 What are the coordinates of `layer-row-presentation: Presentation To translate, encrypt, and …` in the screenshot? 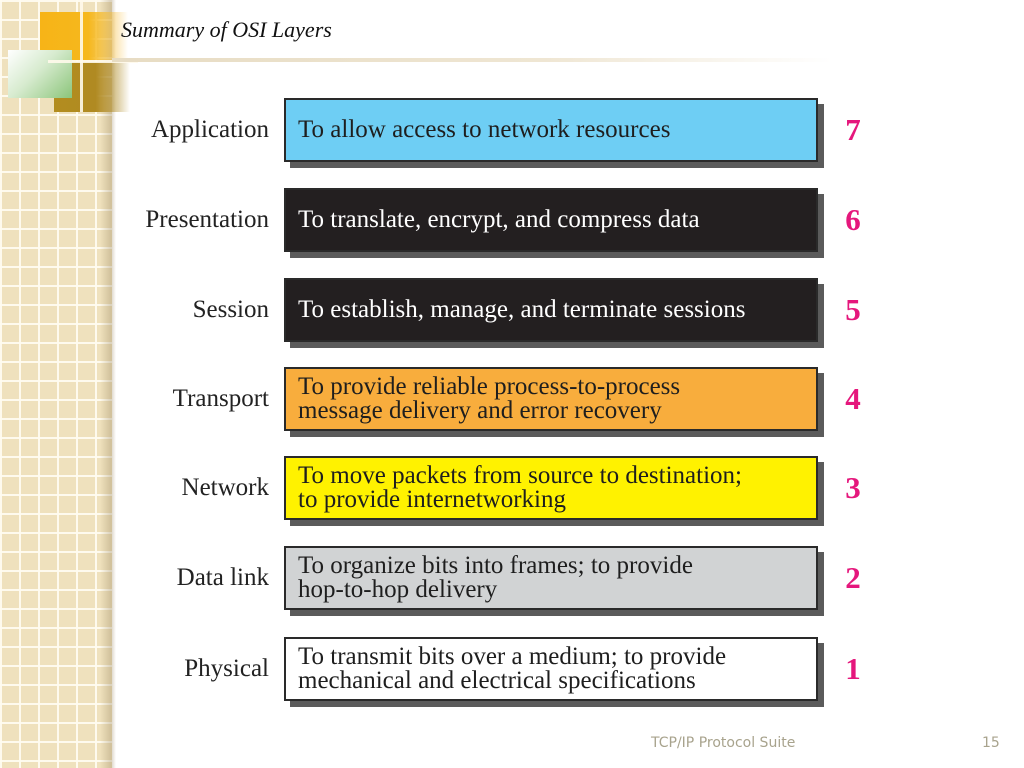 It's located at (512, 221).